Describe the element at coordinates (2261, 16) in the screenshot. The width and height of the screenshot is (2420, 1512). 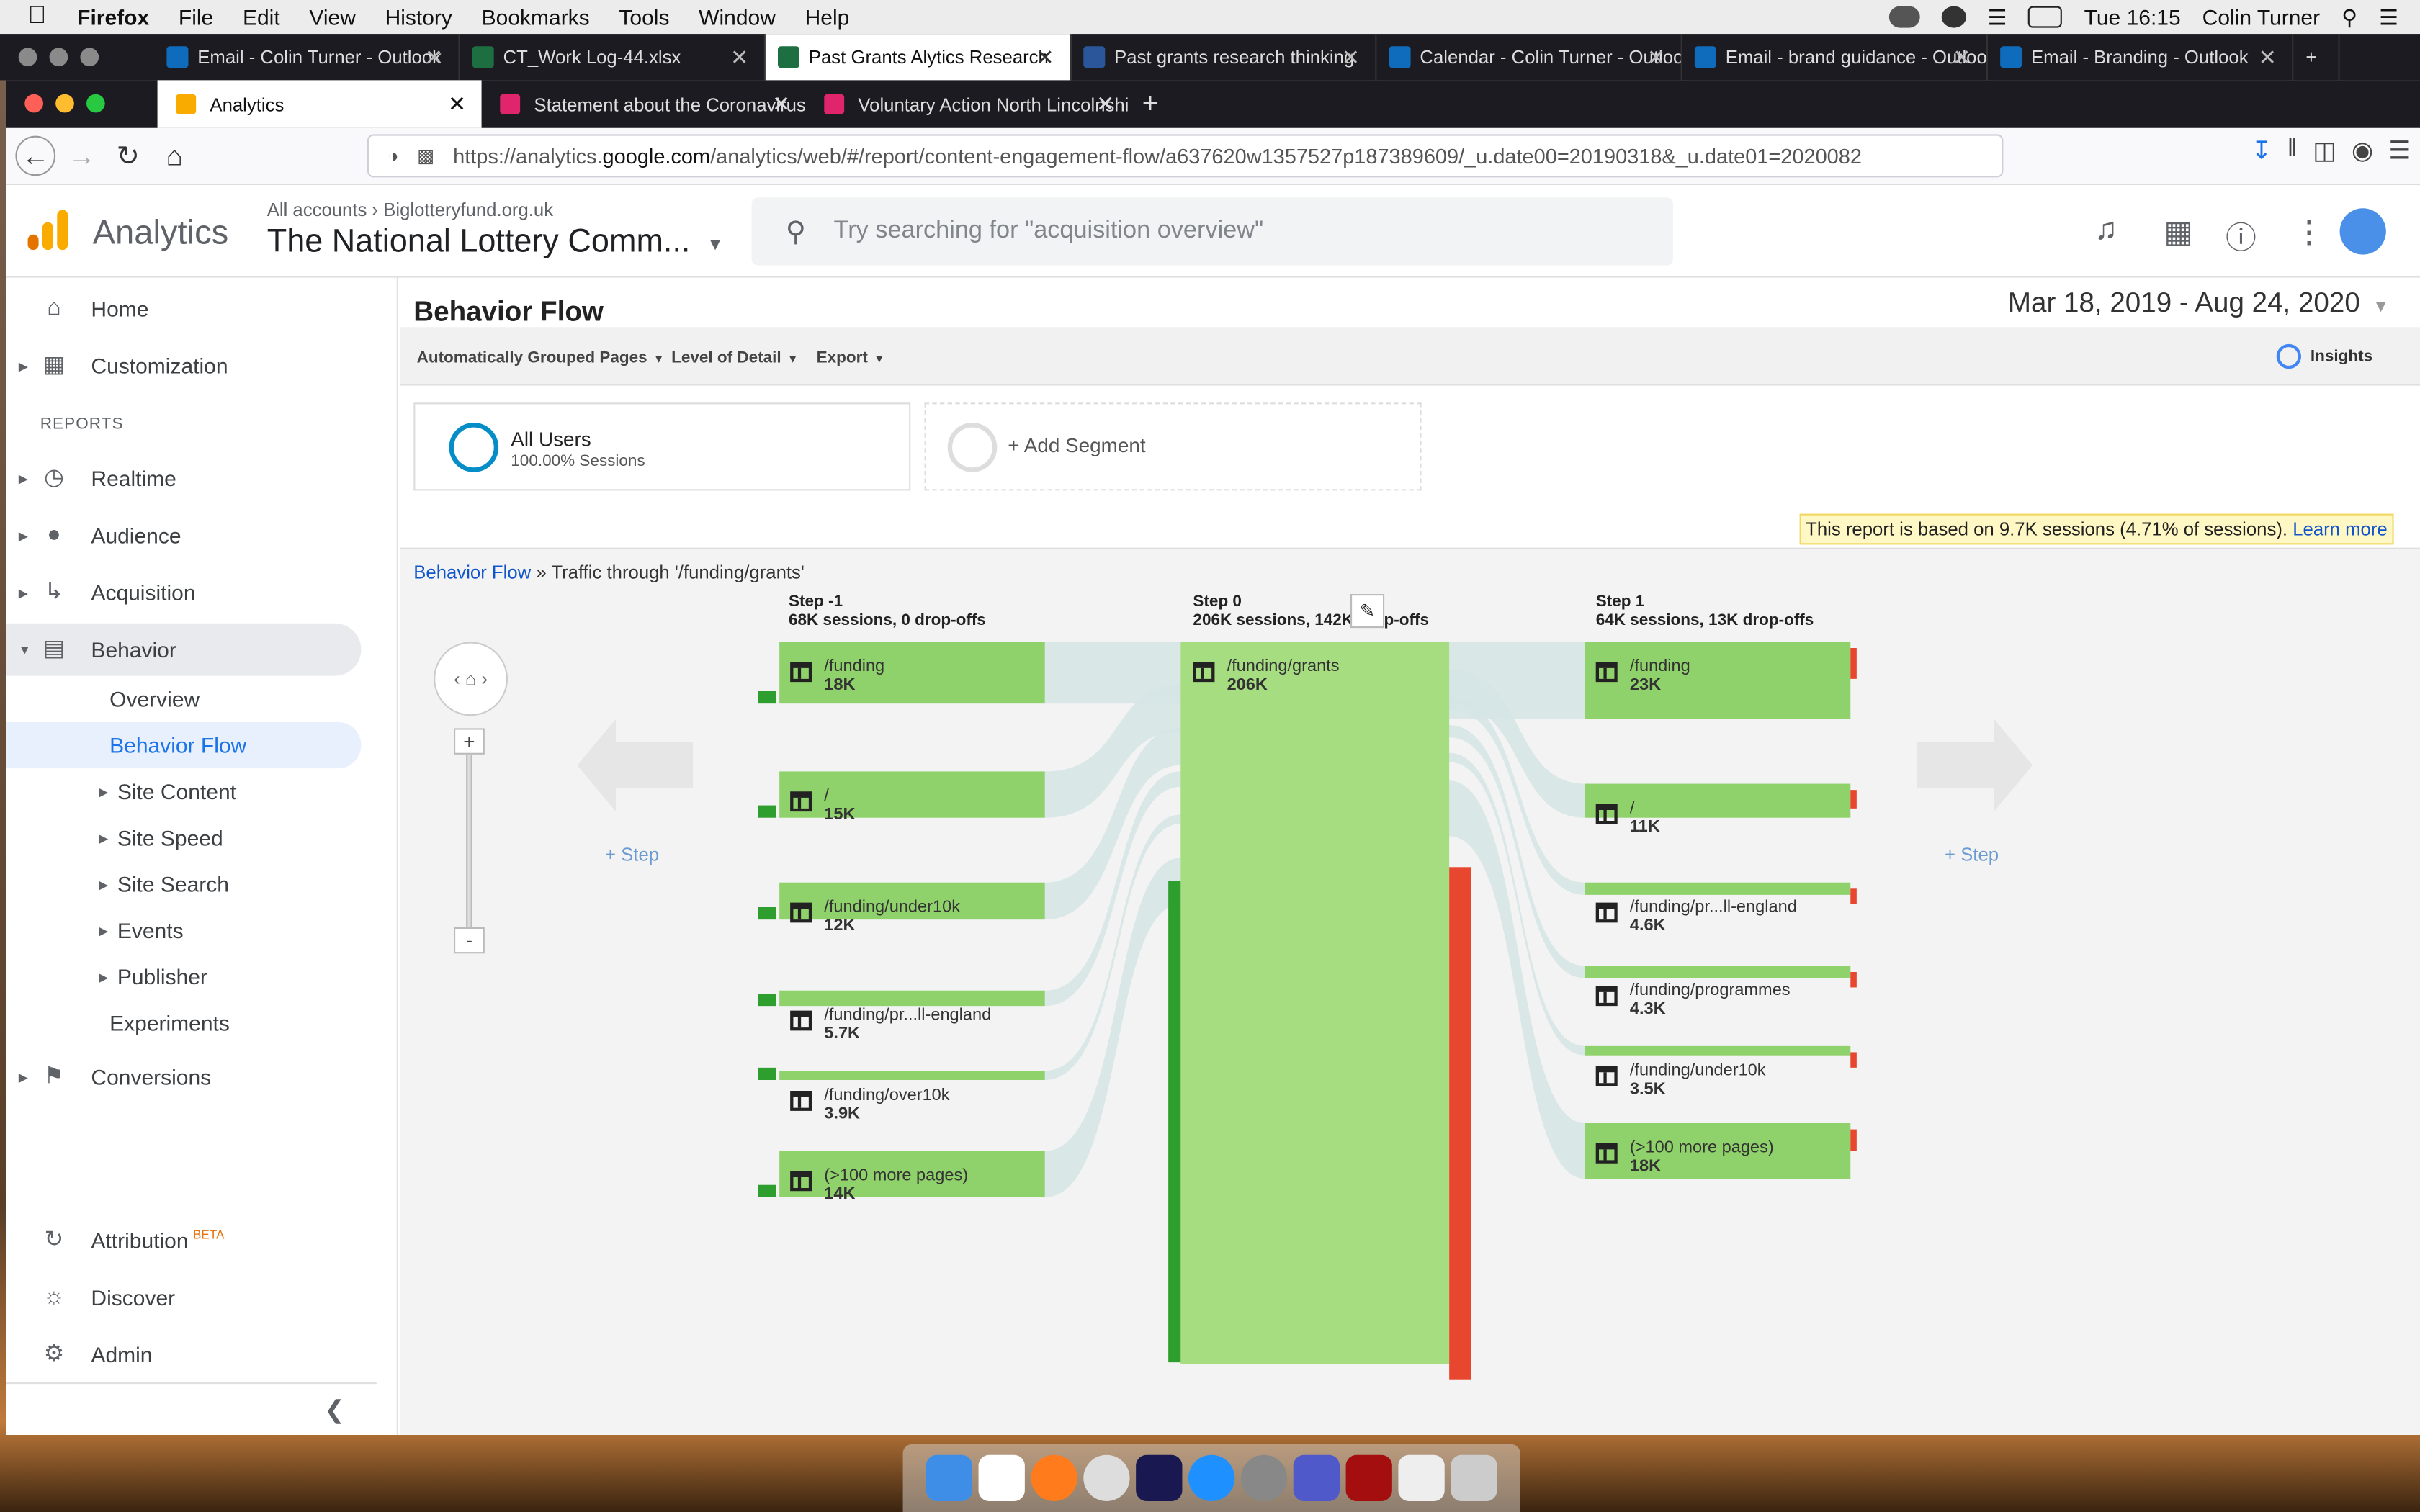
I see `menubar-user: Colin Turner` at that location.